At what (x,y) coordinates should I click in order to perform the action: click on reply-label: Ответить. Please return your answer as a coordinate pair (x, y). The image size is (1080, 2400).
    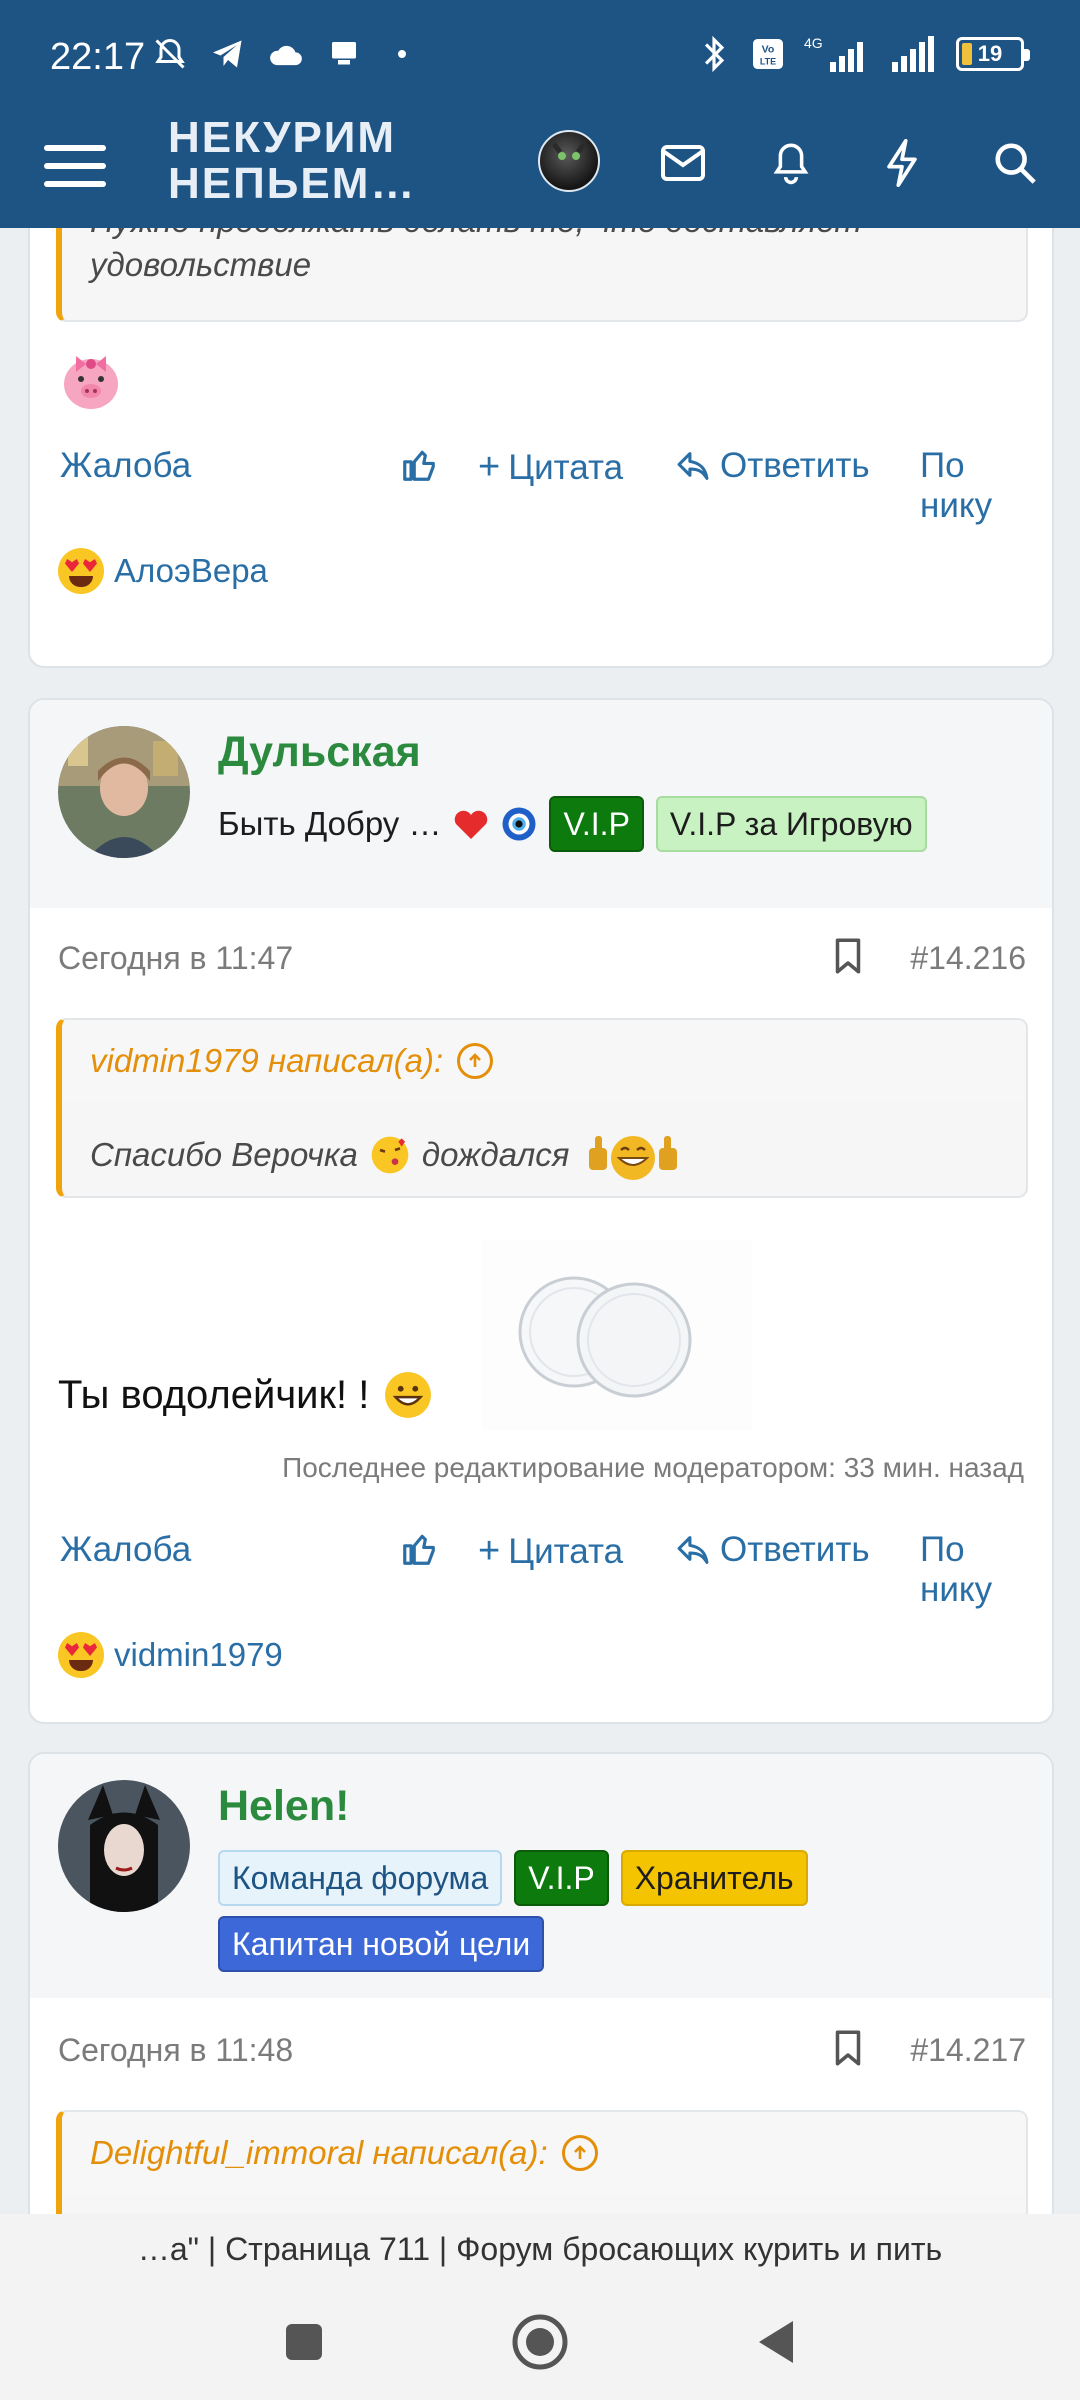
    Looking at the image, I should click on (795, 1549).